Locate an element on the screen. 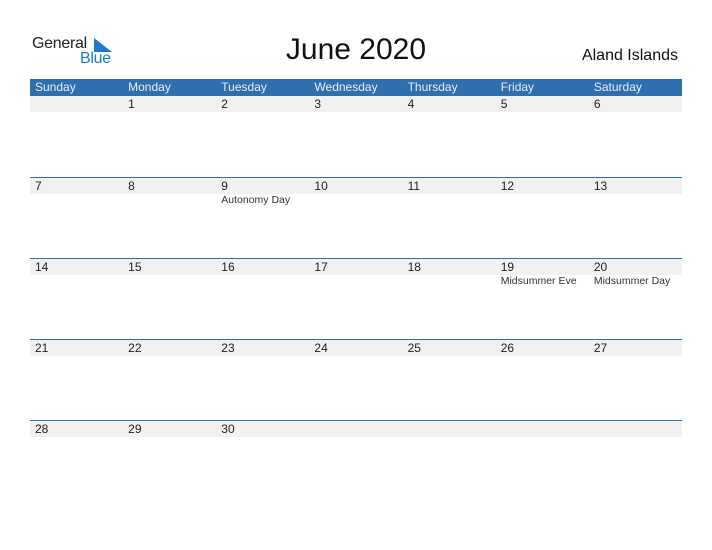 This screenshot has height=550, width=712. date-row: 28 29 30 is located at coordinates (356, 429).